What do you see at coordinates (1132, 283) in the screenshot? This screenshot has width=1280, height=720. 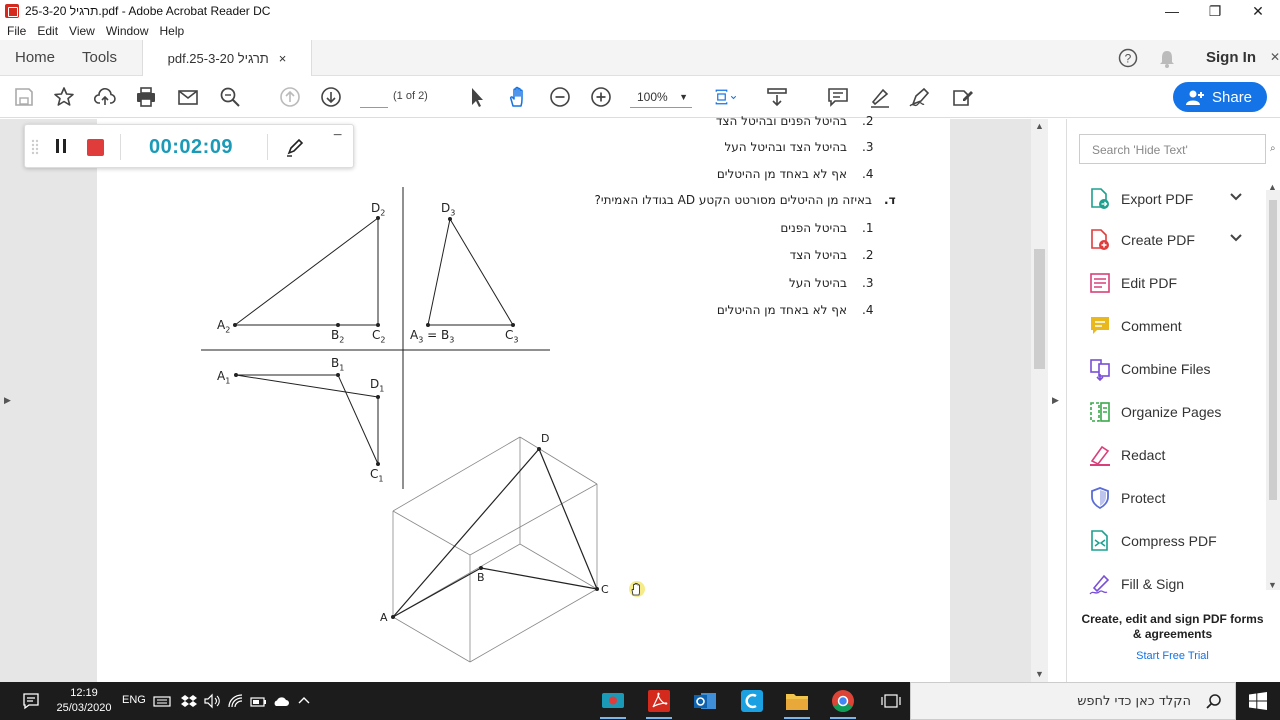 I see `tool-edit-pdf: Edit PDF` at bounding box center [1132, 283].